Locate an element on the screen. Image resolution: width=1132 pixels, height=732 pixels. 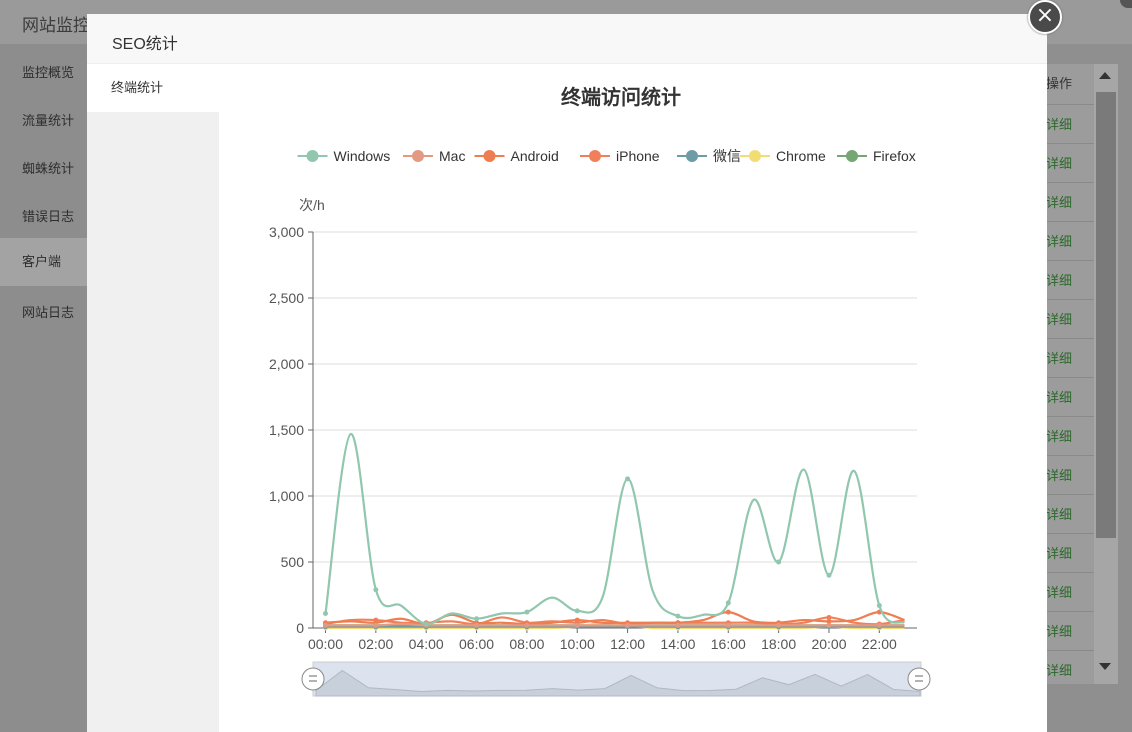
table-header-action: 操作 is located at coordinates (1059, 83).